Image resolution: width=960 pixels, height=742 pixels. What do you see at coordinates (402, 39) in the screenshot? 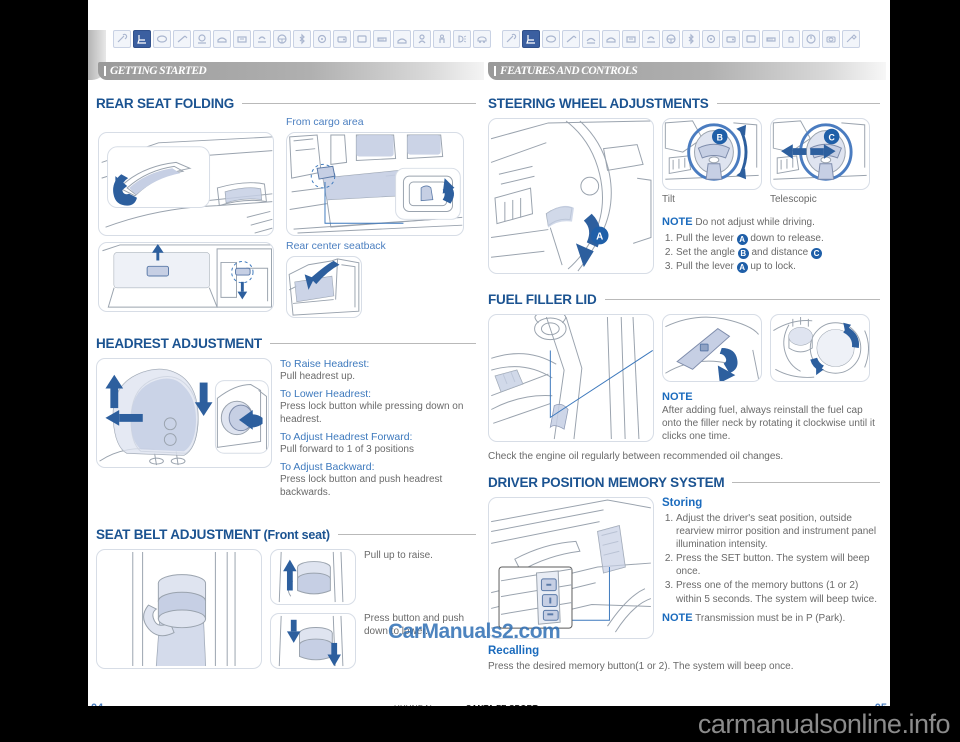
I see `trunk-icon` at bounding box center [402, 39].